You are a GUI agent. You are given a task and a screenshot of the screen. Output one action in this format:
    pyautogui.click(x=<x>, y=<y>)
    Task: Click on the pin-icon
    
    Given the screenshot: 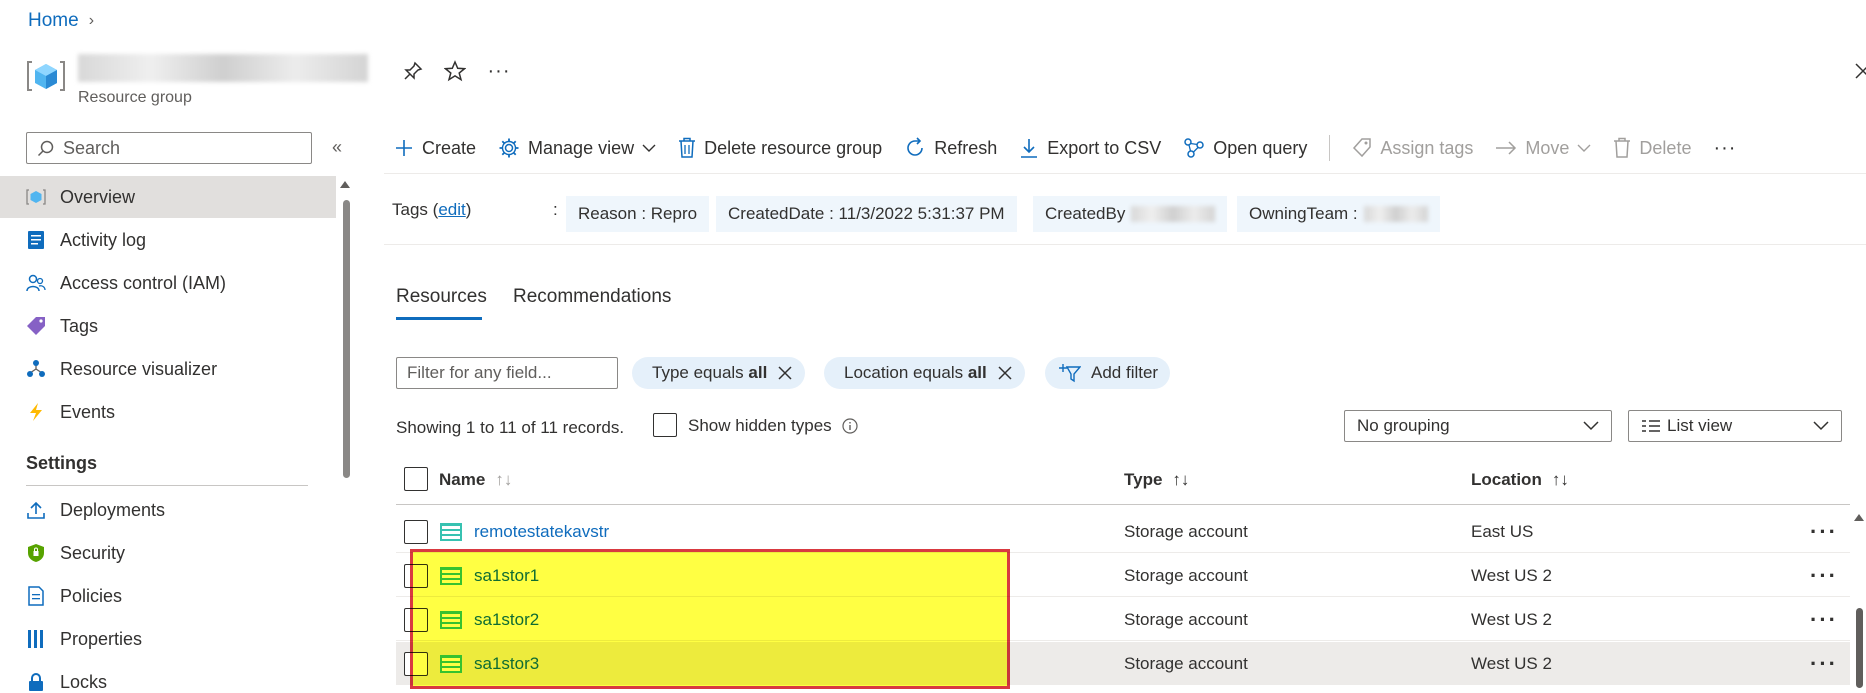 What is the action you would take?
    pyautogui.click(x=413, y=71)
    